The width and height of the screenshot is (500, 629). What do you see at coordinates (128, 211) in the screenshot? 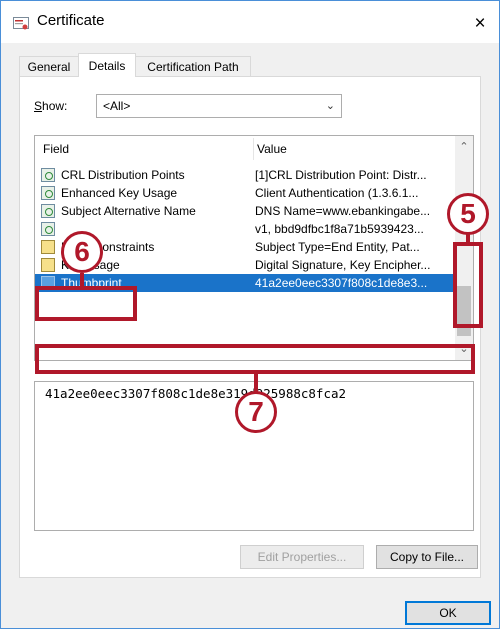
I see `row-field: Subject Alternative Name` at bounding box center [128, 211].